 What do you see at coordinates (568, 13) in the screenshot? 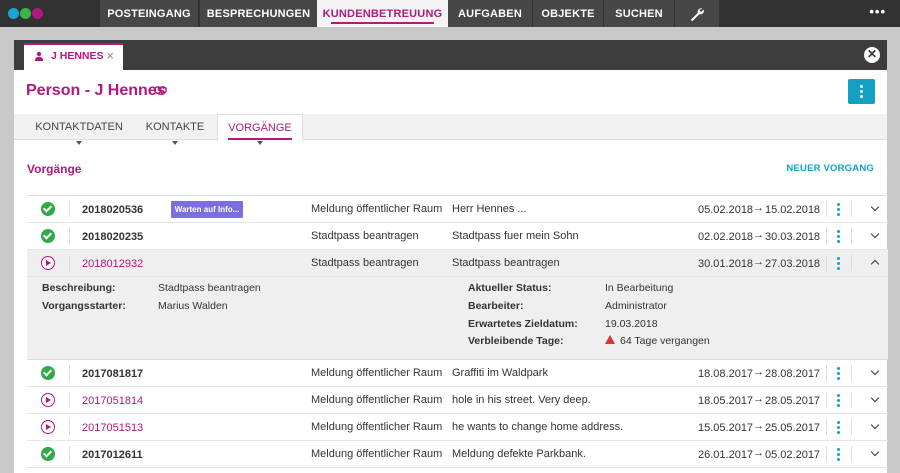
I see `nav-objekte: OBJEKTE` at bounding box center [568, 13].